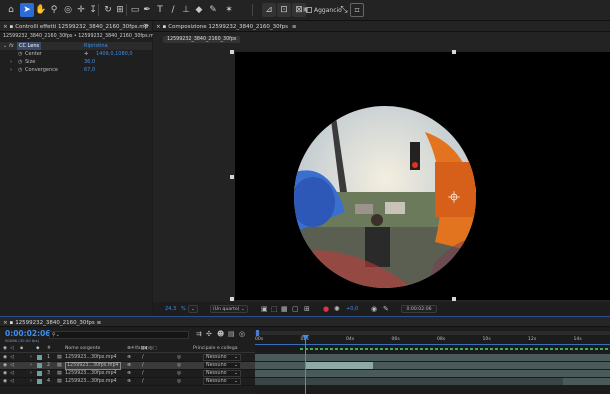 The image size is (610, 394). Describe the element at coordinates (284, 309) in the screenshot. I see `transparency-grid-icon: ▦` at that location.